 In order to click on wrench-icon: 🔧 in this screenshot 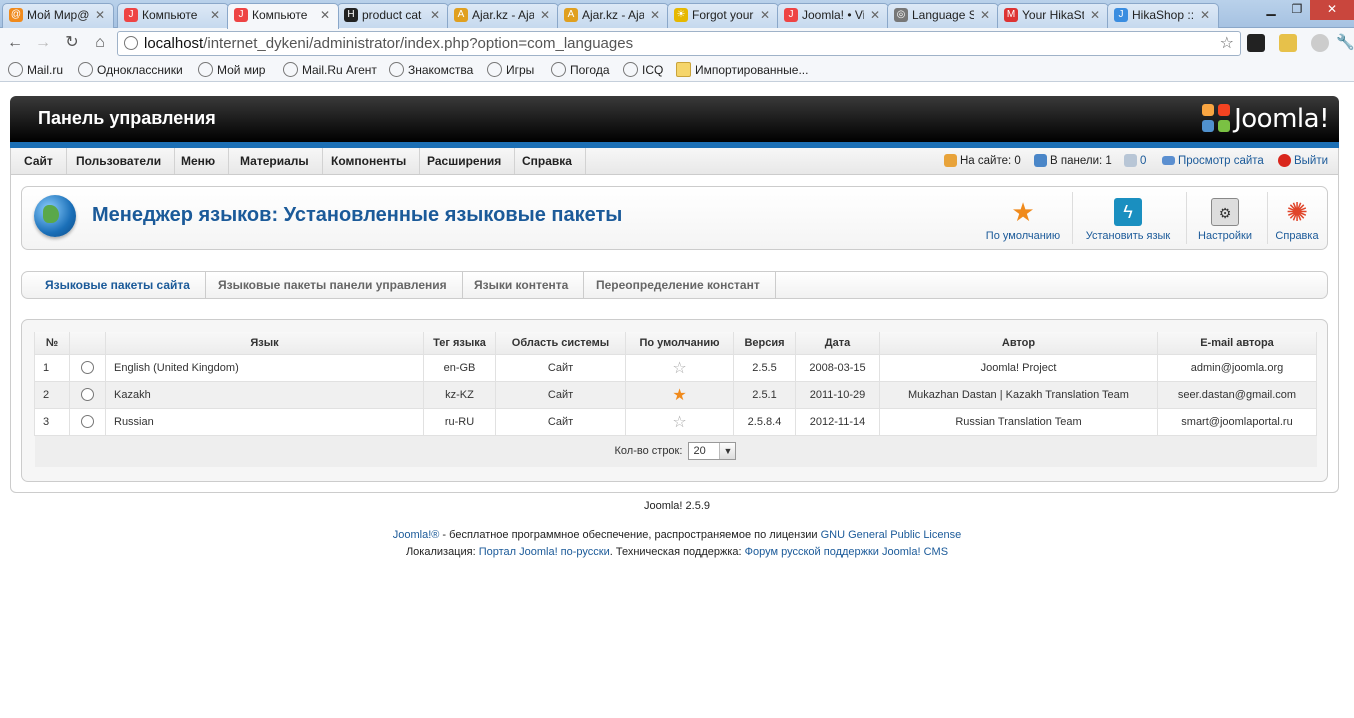, I will do `click(1345, 43)`.